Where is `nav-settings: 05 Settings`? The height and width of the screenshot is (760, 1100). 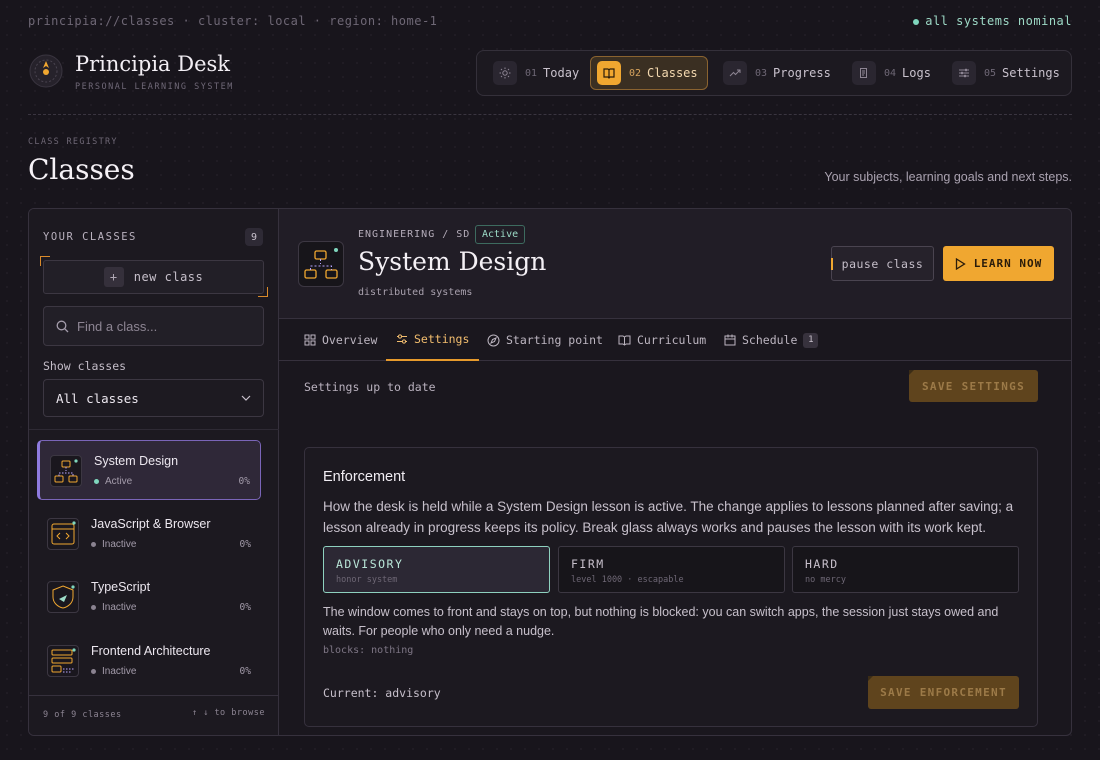
nav-settings: 05 Settings is located at coordinates (1007, 73).